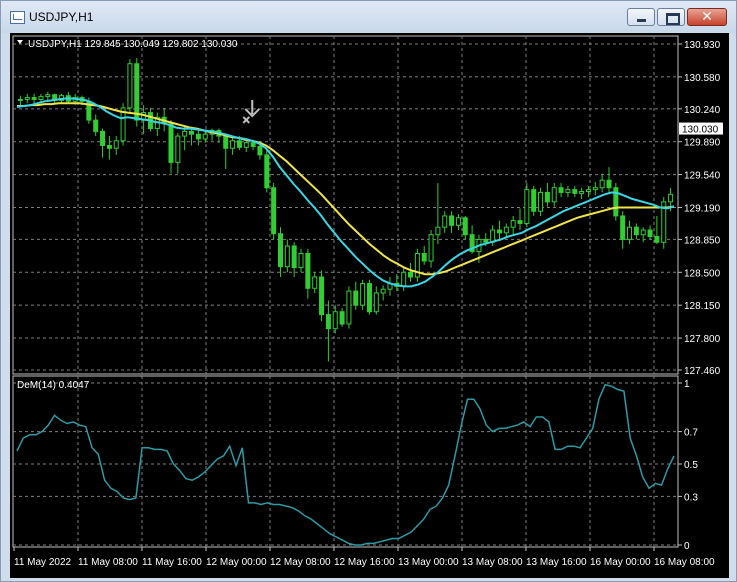  I want to click on time-tick-label: 11 May 08:00, so click(108, 562).